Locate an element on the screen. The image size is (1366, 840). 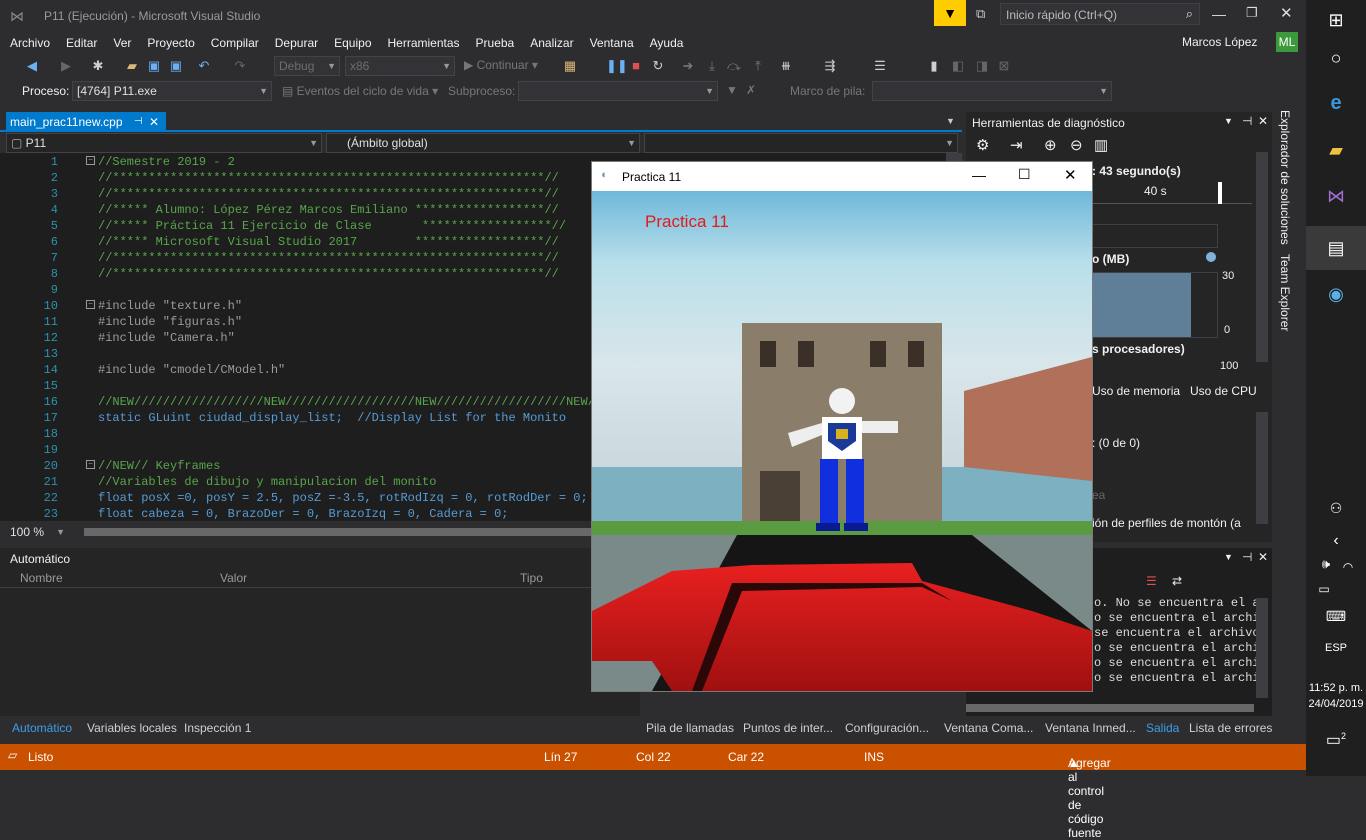
minimize-button: — is located at coordinates (1219, 14).